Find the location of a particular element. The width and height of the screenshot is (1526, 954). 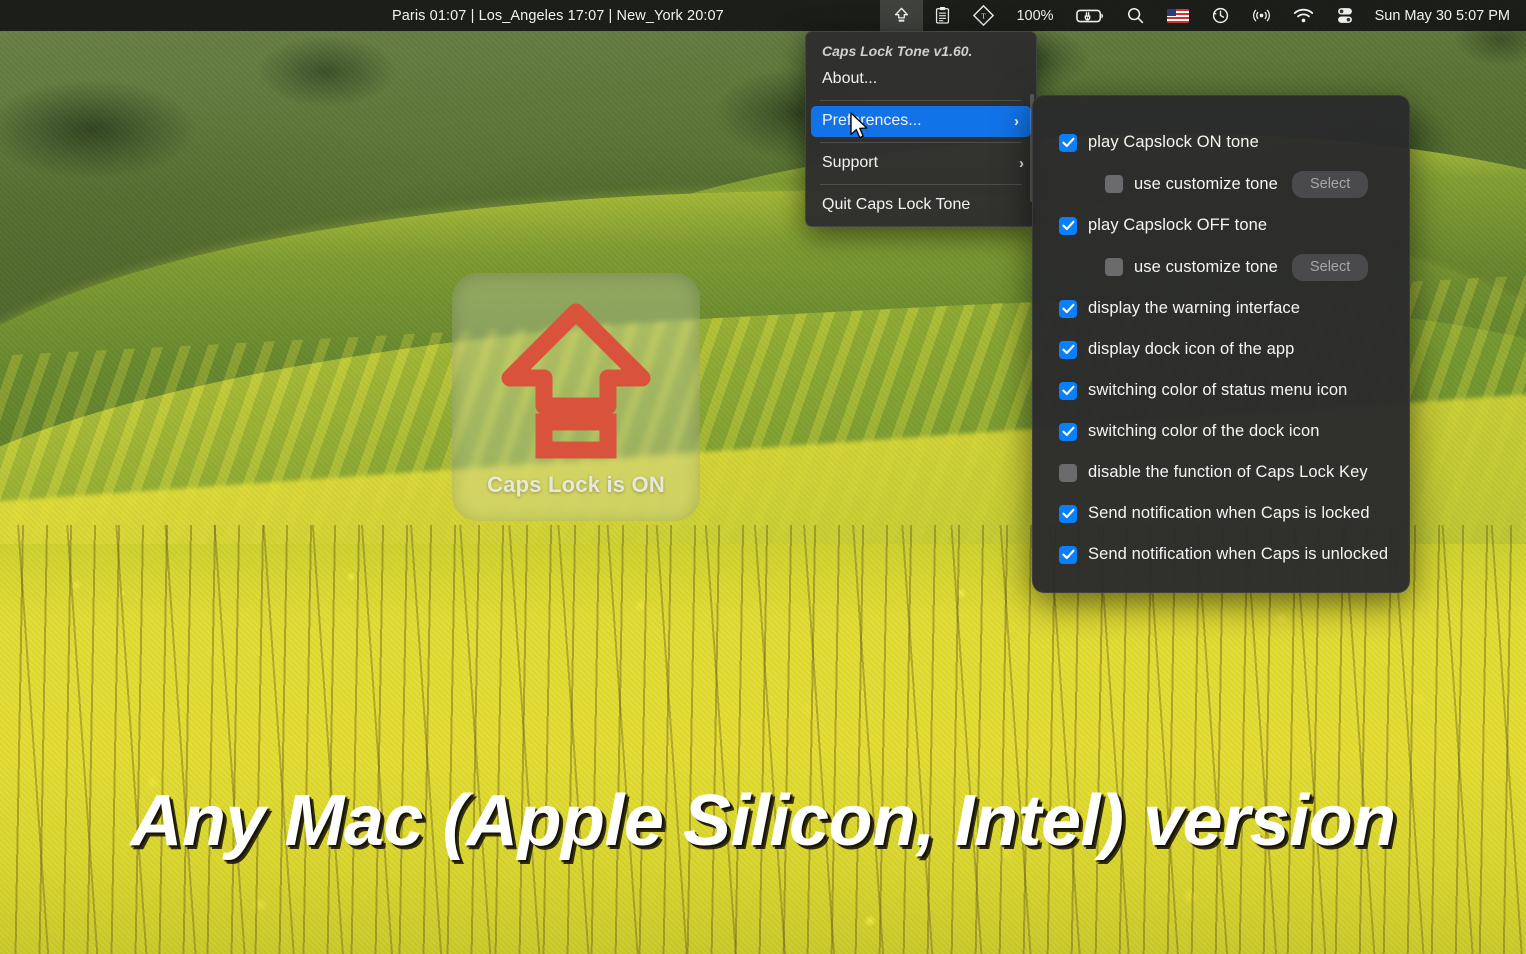

battery-percent-label: 100% is located at coordinates (1034, 15).